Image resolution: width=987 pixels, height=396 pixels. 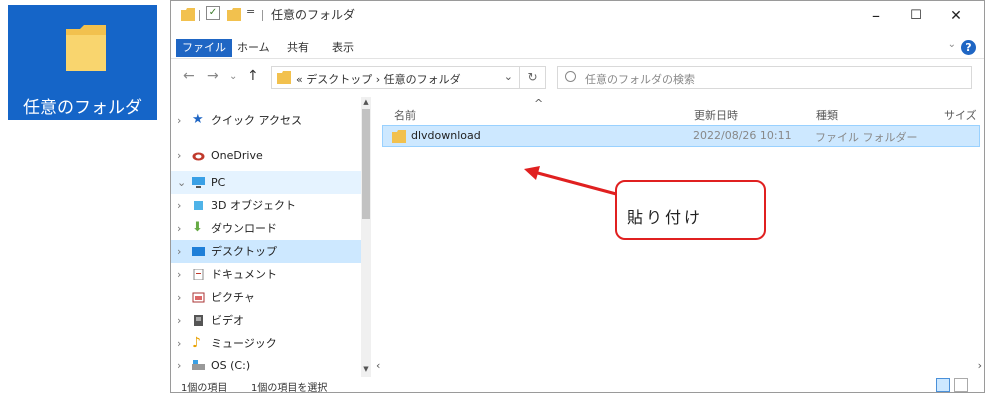 I want to click on download-icon: ⬇, so click(x=197, y=227).